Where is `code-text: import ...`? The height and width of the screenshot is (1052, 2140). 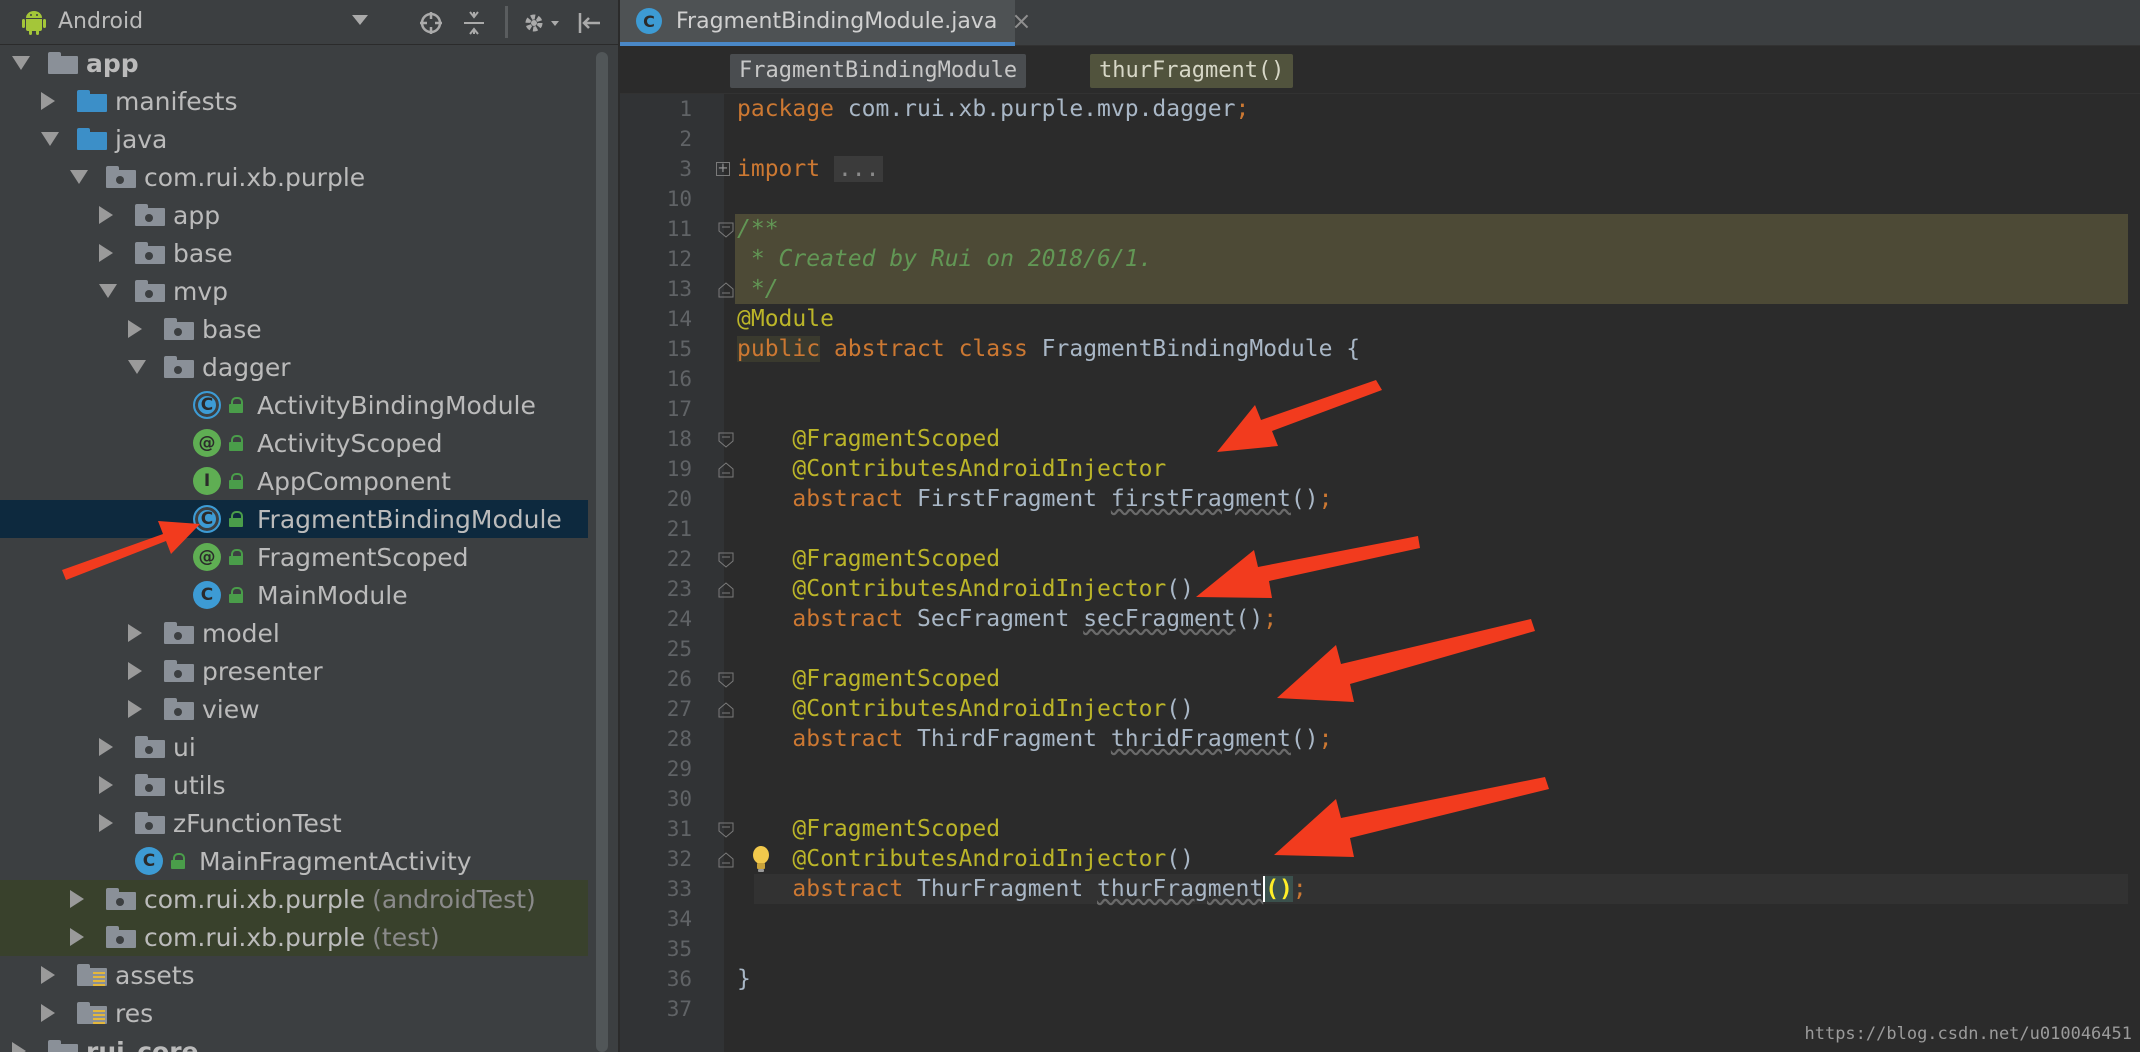 code-text: import ... is located at coordinates (810, 169).